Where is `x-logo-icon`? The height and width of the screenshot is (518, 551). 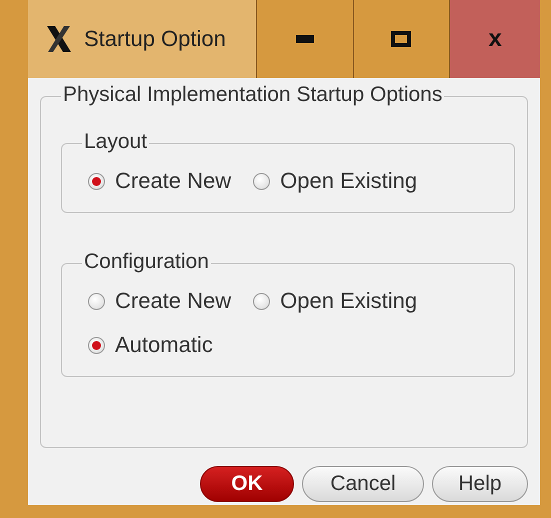
x-logo-icon is located at coordinates (59, 39).